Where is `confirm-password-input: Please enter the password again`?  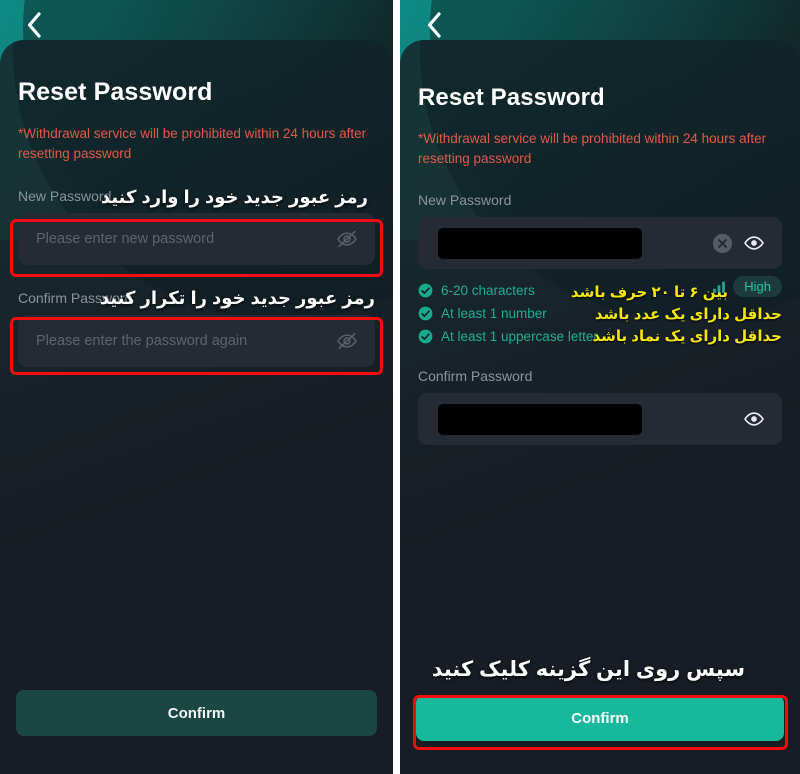 confirm-password-input: Please enter the password again is located at coordinates (196, 341).